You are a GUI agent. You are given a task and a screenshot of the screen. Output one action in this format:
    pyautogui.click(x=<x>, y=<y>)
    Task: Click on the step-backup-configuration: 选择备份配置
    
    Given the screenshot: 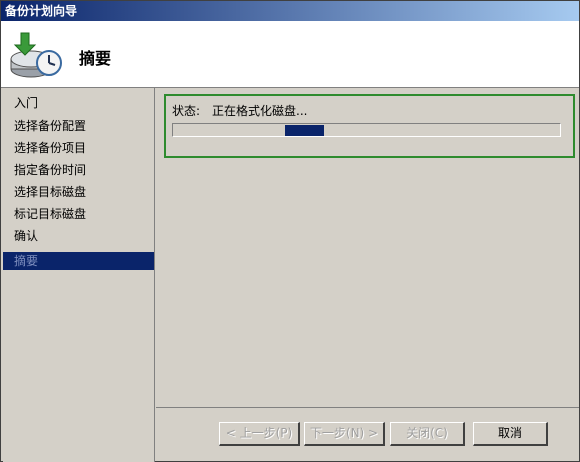 What is the action you would take?
    pyautogui.click(x=50, y=126)
    